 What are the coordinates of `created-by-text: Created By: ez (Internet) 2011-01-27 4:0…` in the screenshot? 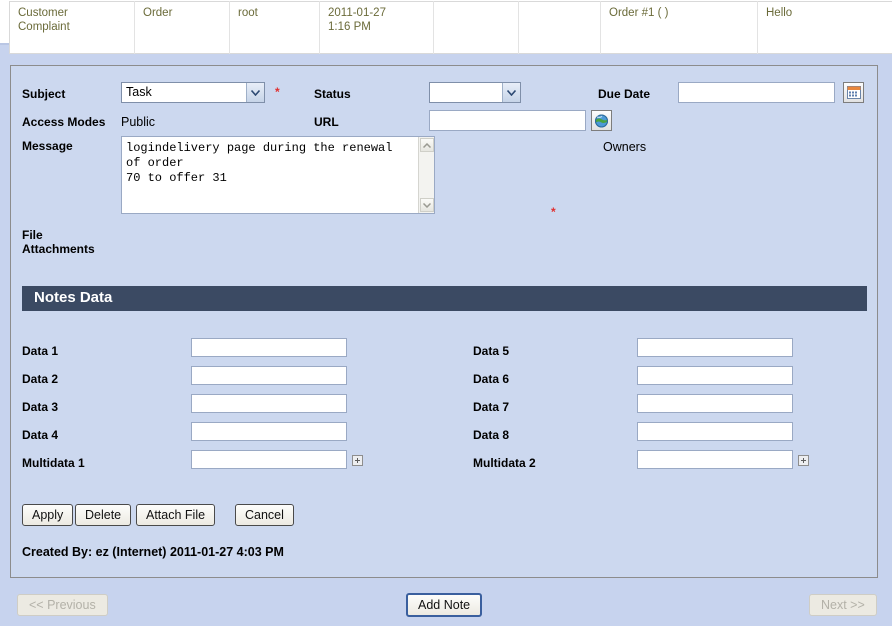 It's located at (153, 552).